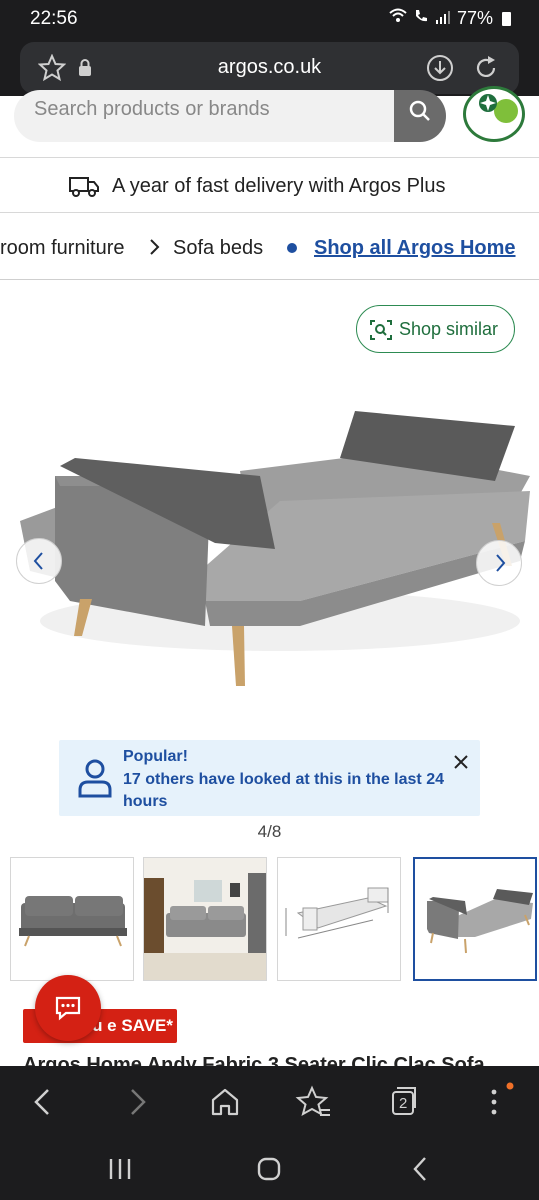 This screenshot has height=1200, width=539. What do you see at coordinates (136, 1102) in the screenshot?
I see `forward-icon` at bounding box center [136, 1102].